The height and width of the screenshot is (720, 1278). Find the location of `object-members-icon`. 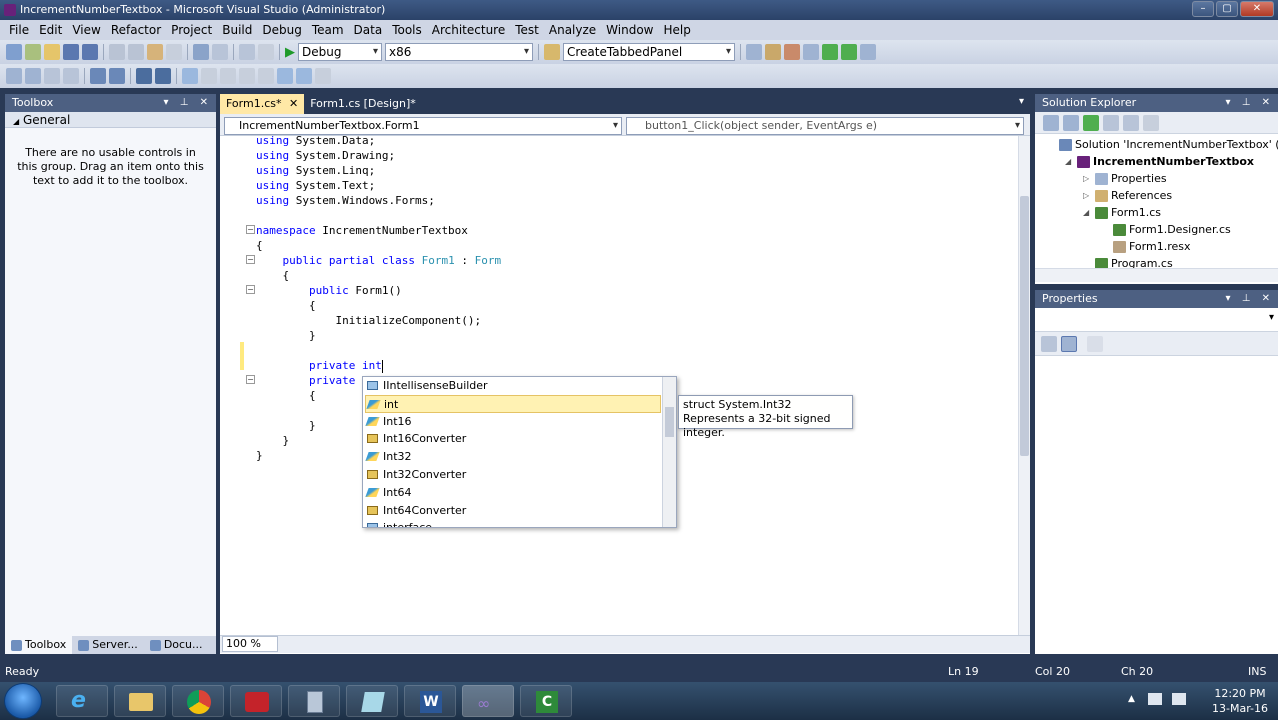

object-members-icon is located at coordinates (14, 76).